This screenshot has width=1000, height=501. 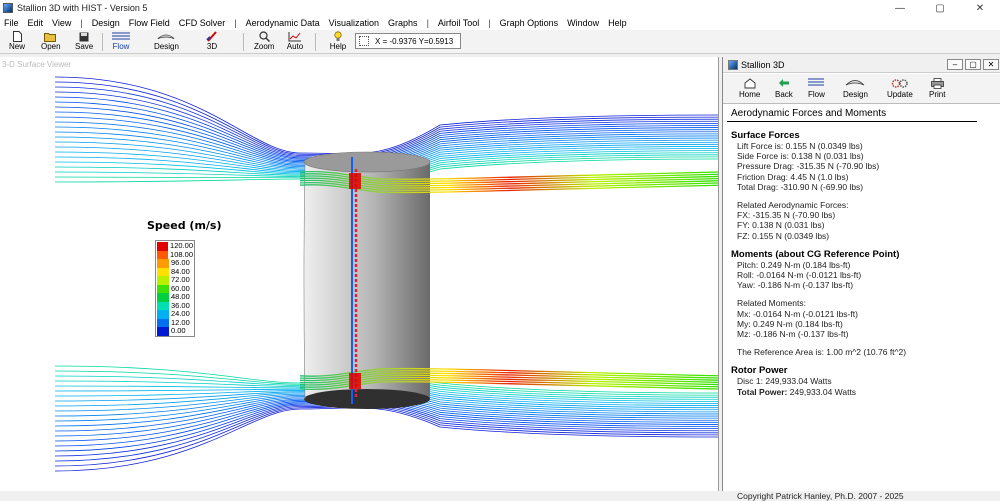 I want to click on nacelle-bottom-rim, so click(x=367, y=399).